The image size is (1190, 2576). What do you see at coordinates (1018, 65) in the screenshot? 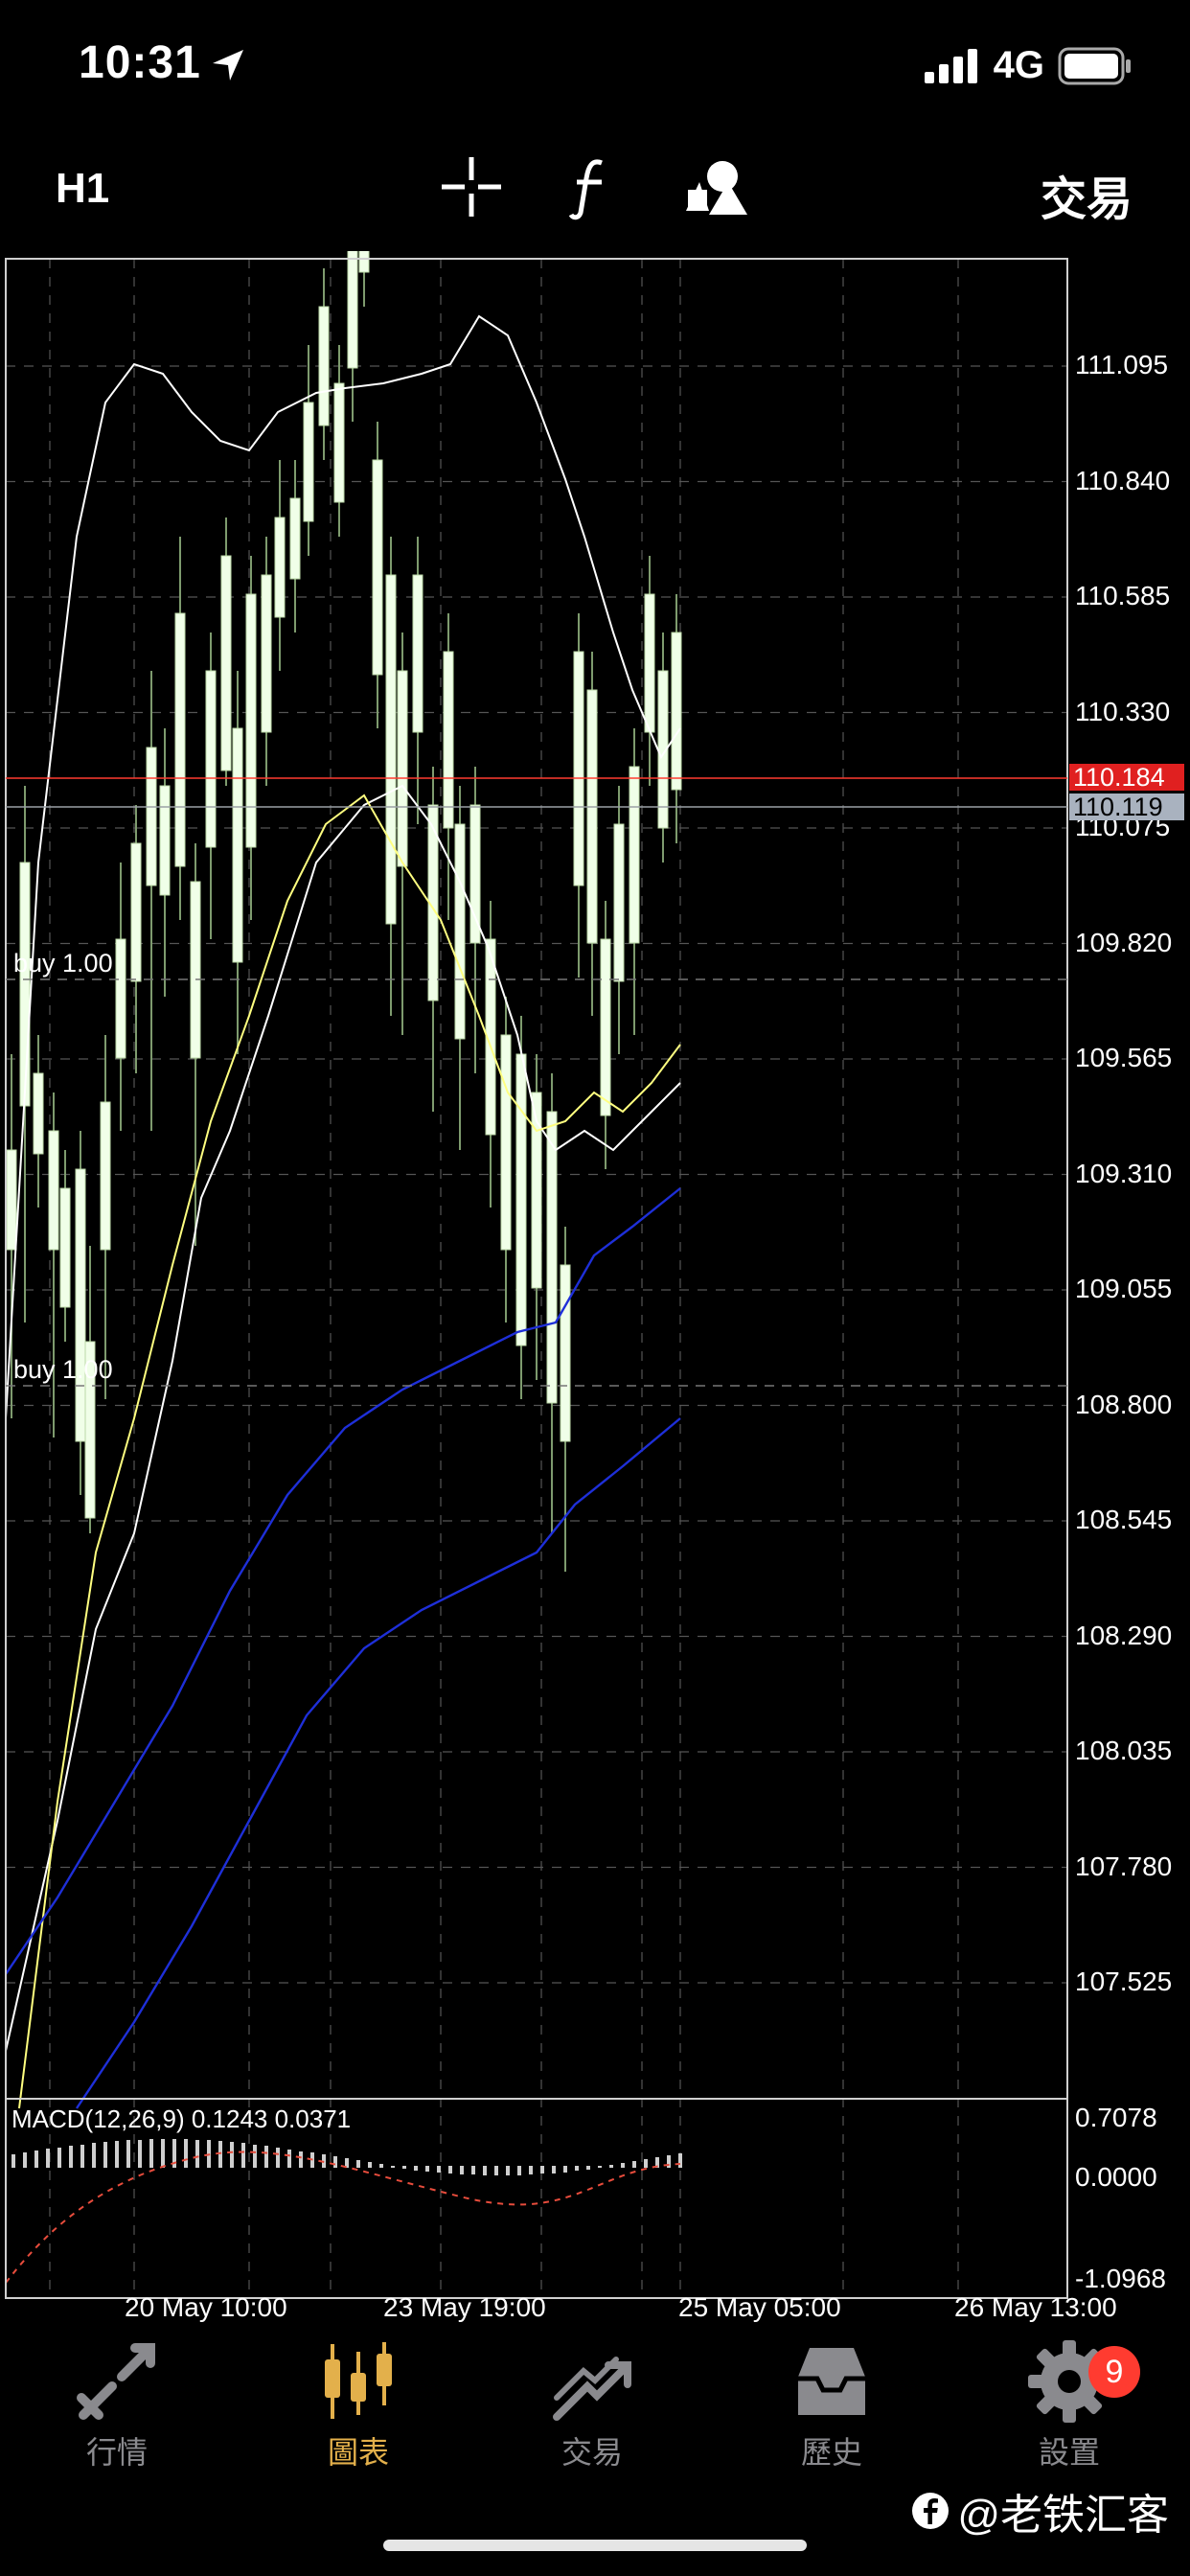
I see `network-type: 4G` at bounding box center [1018, 65].